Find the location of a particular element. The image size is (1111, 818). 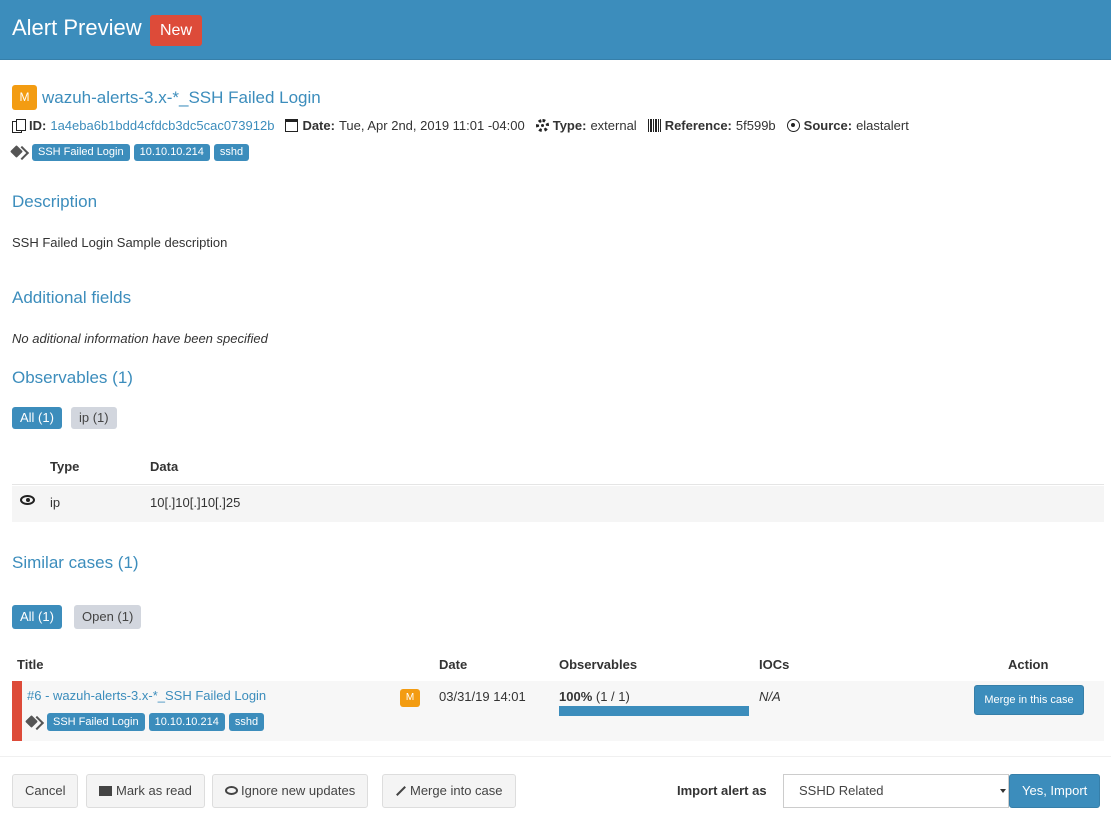

column-date: Date is located at coordinates (453, 664).